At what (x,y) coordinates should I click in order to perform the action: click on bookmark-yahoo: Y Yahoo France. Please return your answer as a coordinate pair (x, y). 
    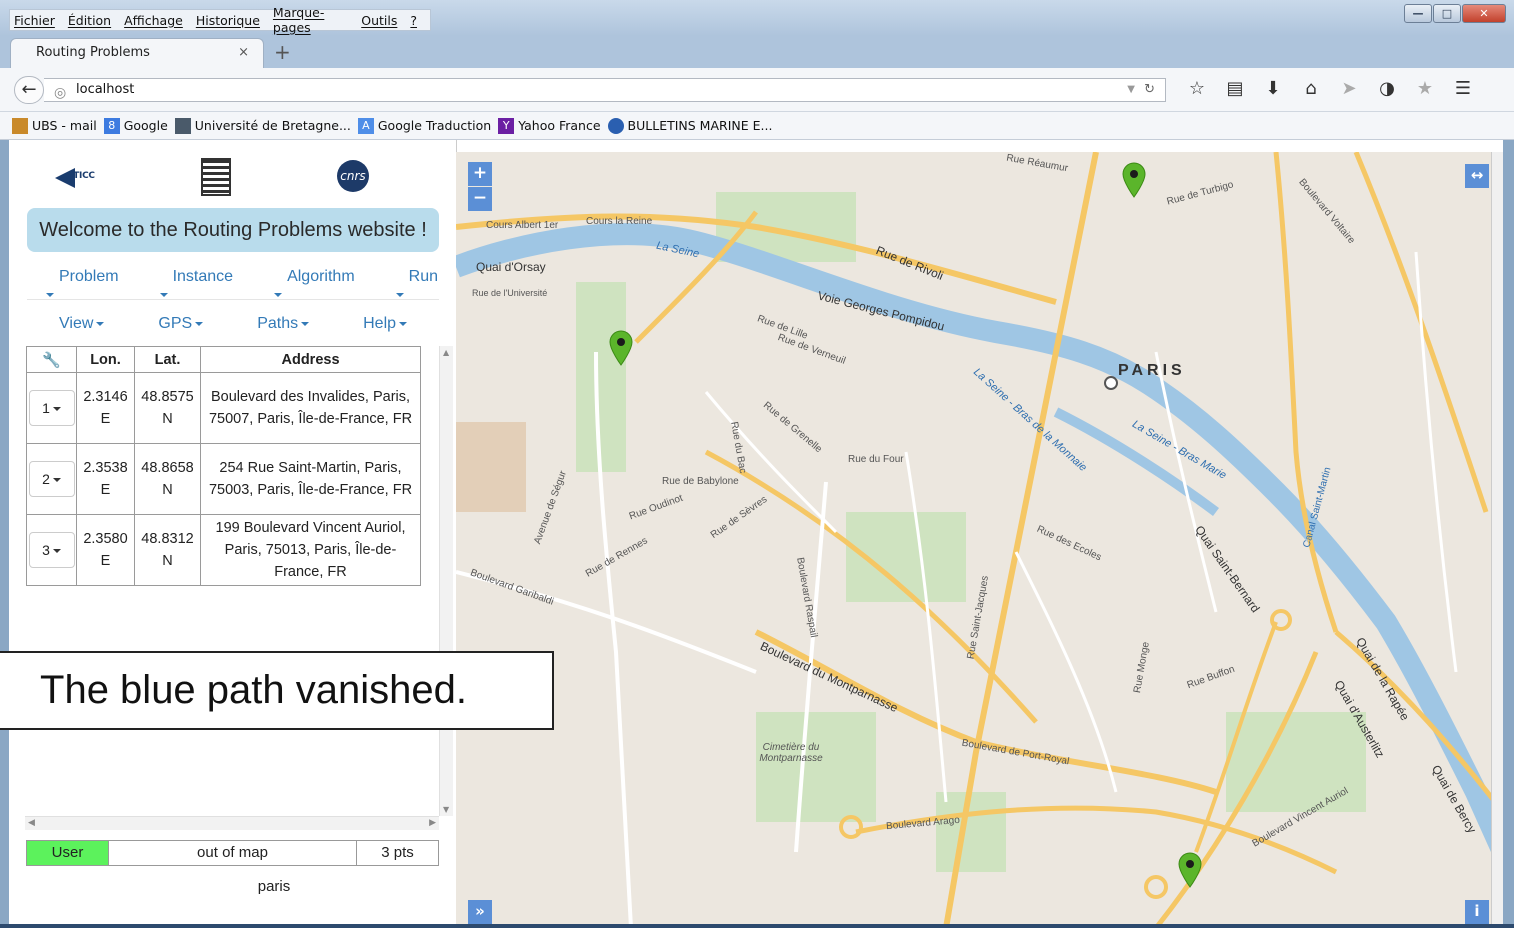
    Looking at the image, I should click on (549, 125).